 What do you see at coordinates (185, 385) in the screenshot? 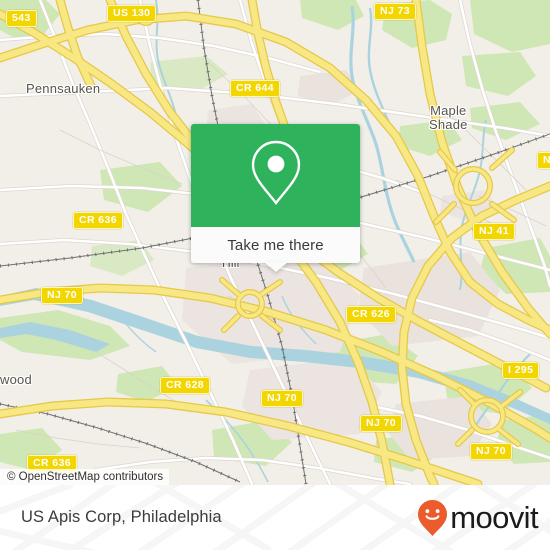
I see `shield-cr-628: CR 628` at bounding box center [185, 385].